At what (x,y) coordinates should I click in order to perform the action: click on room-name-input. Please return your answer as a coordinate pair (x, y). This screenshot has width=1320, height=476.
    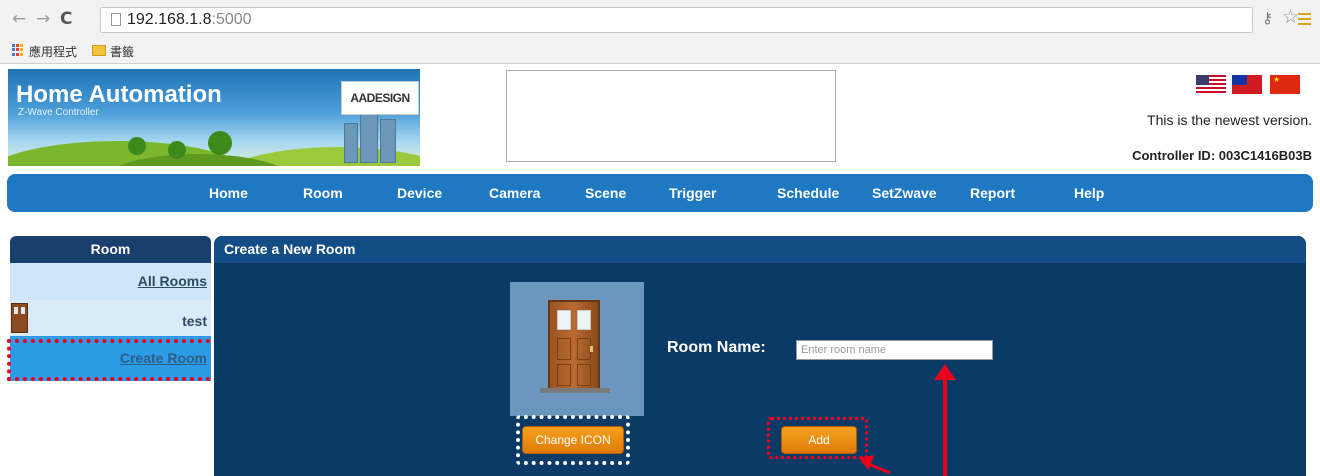
    Looking at the image, I should click on (894, 350).